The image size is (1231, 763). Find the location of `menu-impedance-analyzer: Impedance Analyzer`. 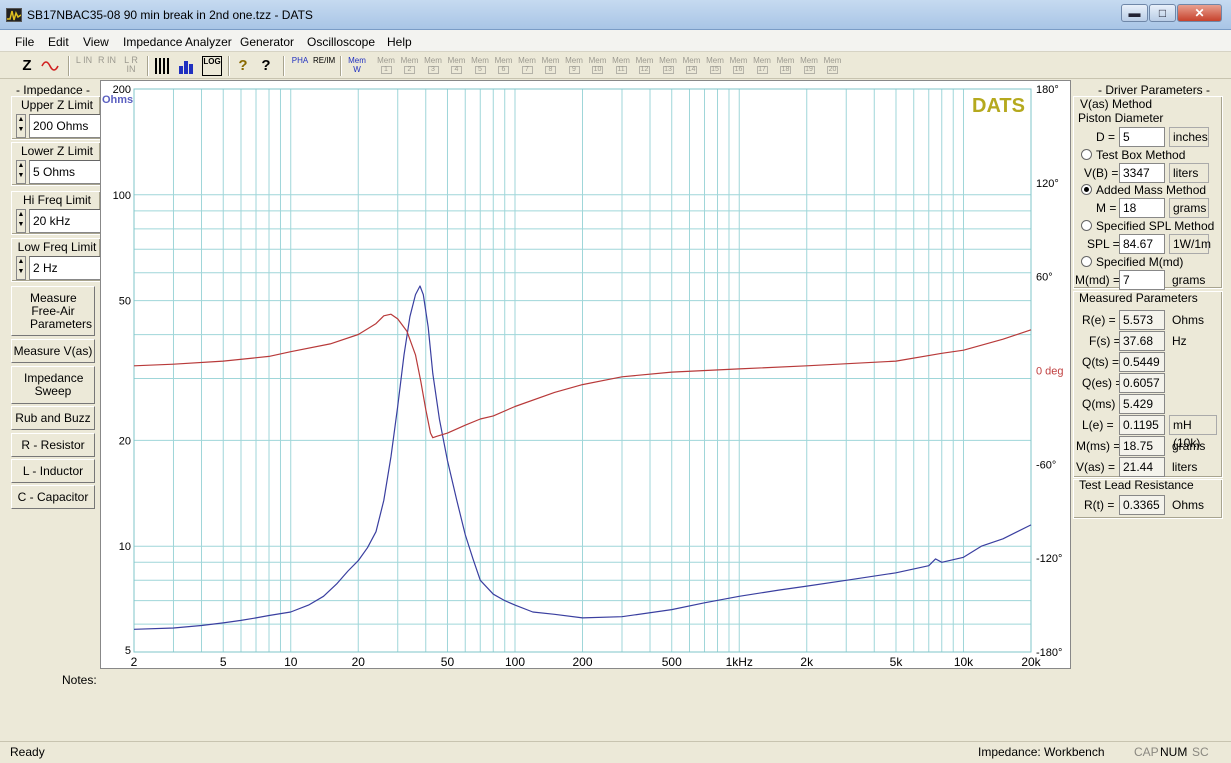

menu-impedance-analyzer: Impedance Analyzer is located at coordinates (177, 42).